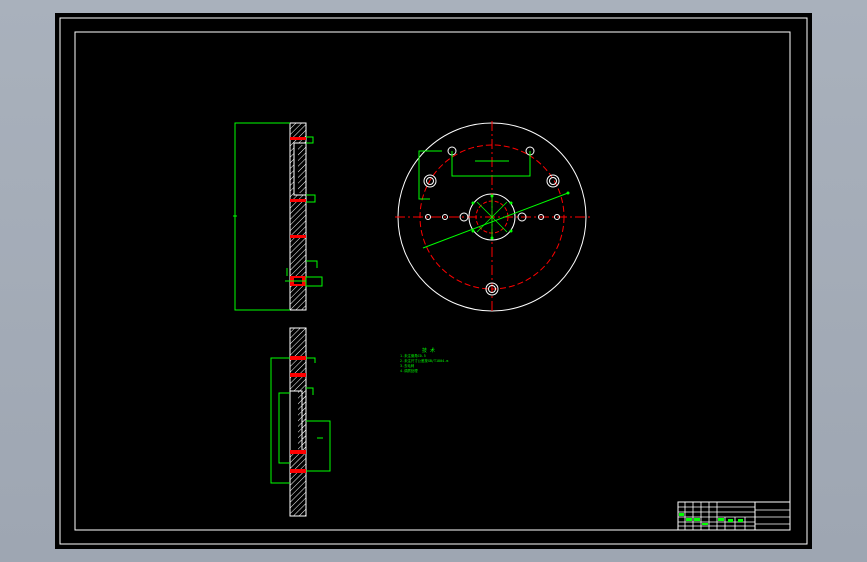 The width and height of the screenshot is (867, 562). Describe the element at coordinates (314, 281) in the screenshot. I see `dimension-bottom-box` at that location.